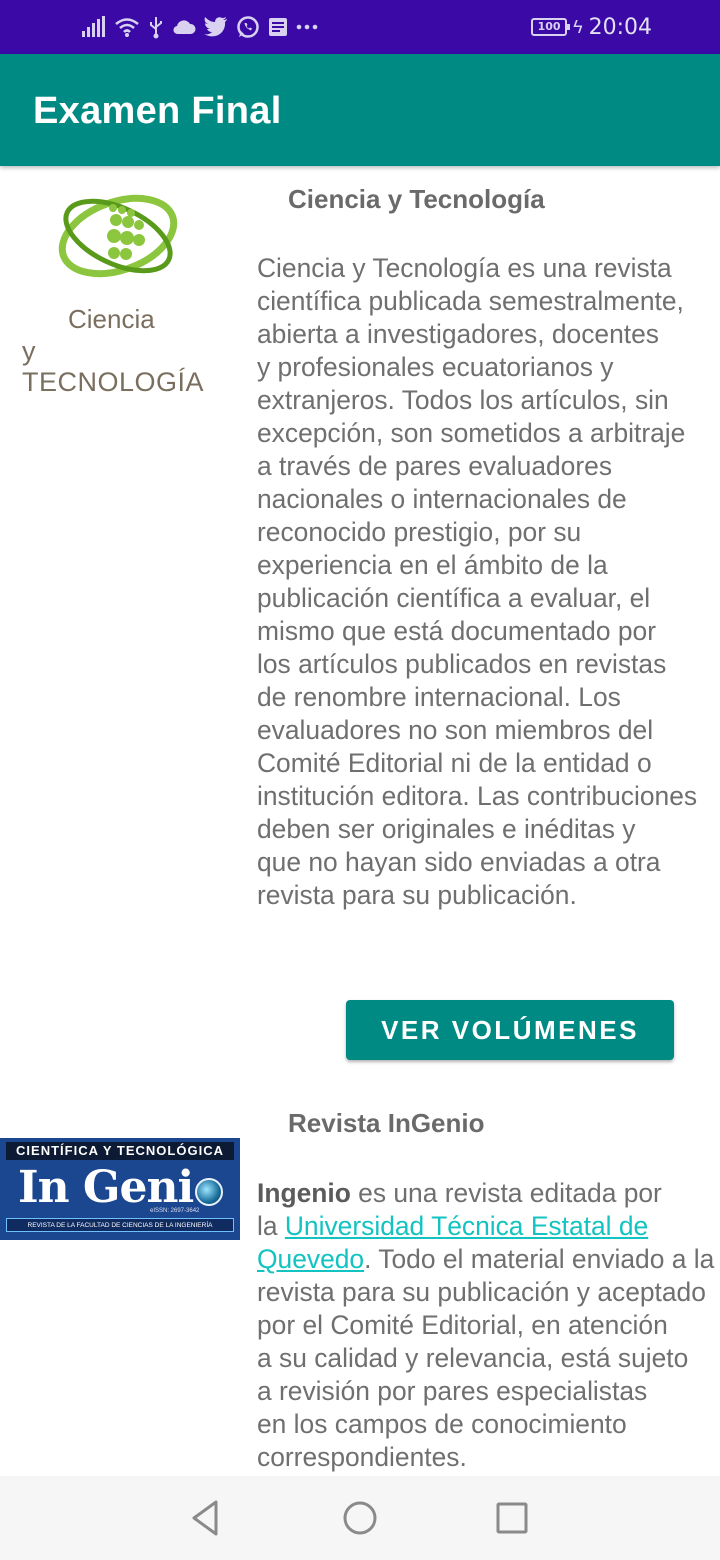 This screenshot has height=1560, width=720. I want to click on desc-line: Quevedo. Todo el material enviado a la, so click(488, 1259).